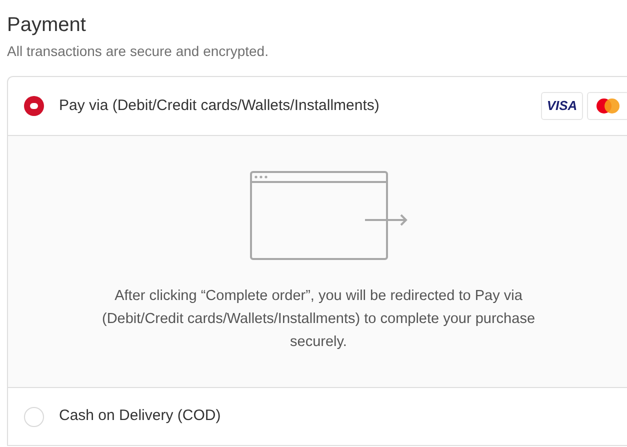 The height and width of the screenshot is (447, 627). Describe the element at coordinates (607, 106) in the screenshot. I see `card-logo-icon` at that location.